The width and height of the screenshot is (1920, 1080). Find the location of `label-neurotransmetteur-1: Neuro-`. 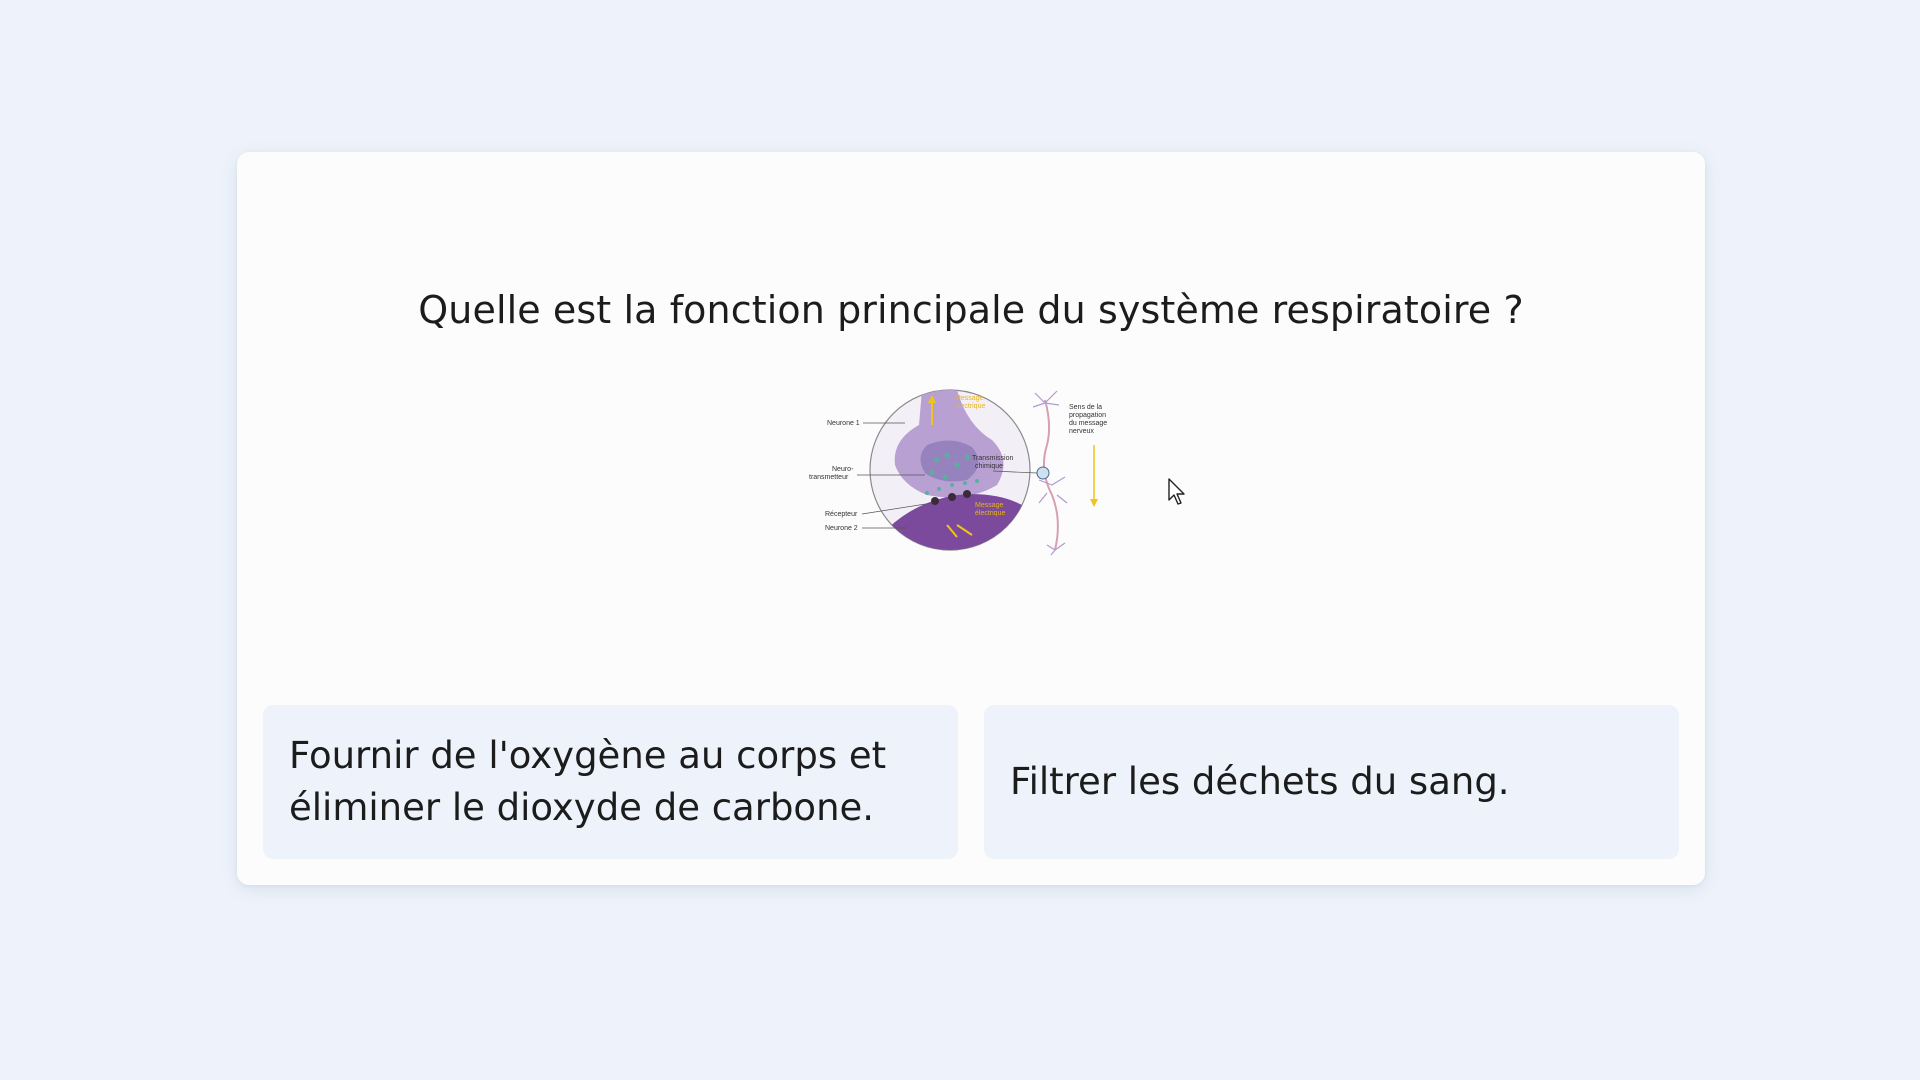

label-neurotransmetteur-1: Neuro- is located at coordinates (843, 469).